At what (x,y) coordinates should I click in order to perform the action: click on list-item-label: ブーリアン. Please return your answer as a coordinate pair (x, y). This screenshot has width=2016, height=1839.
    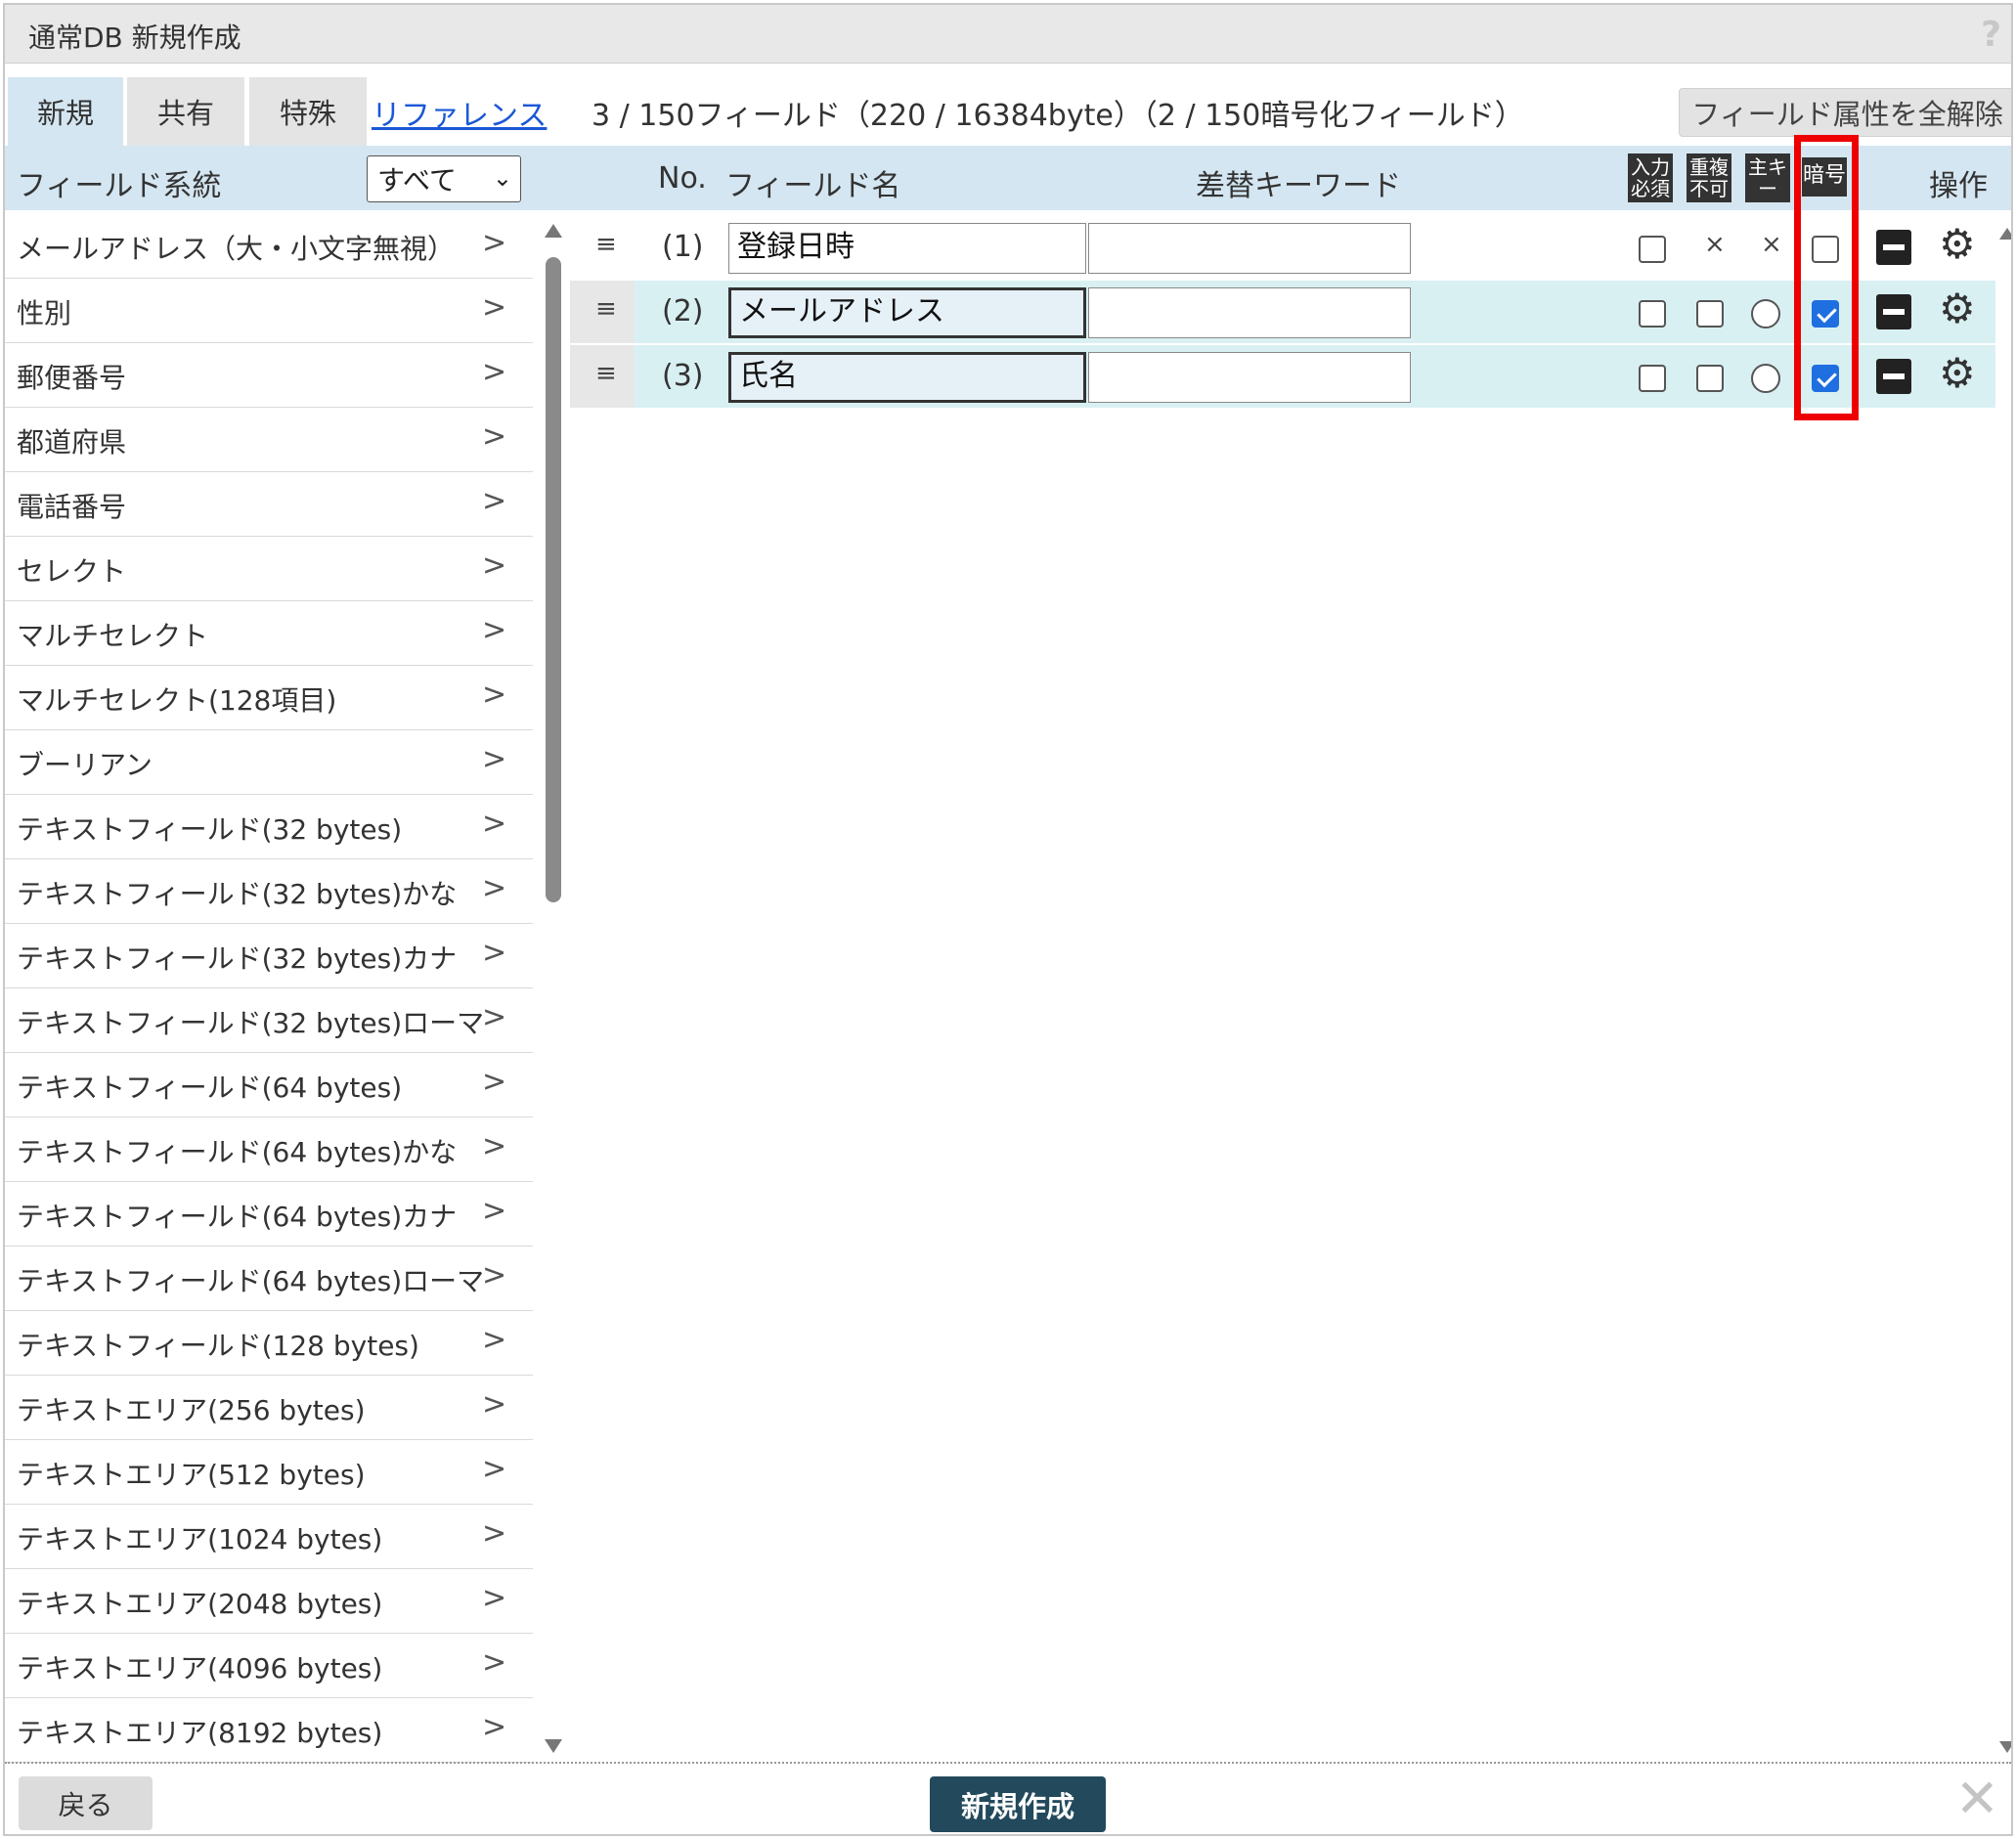
    Looking at the image, I should click on (85, 765).